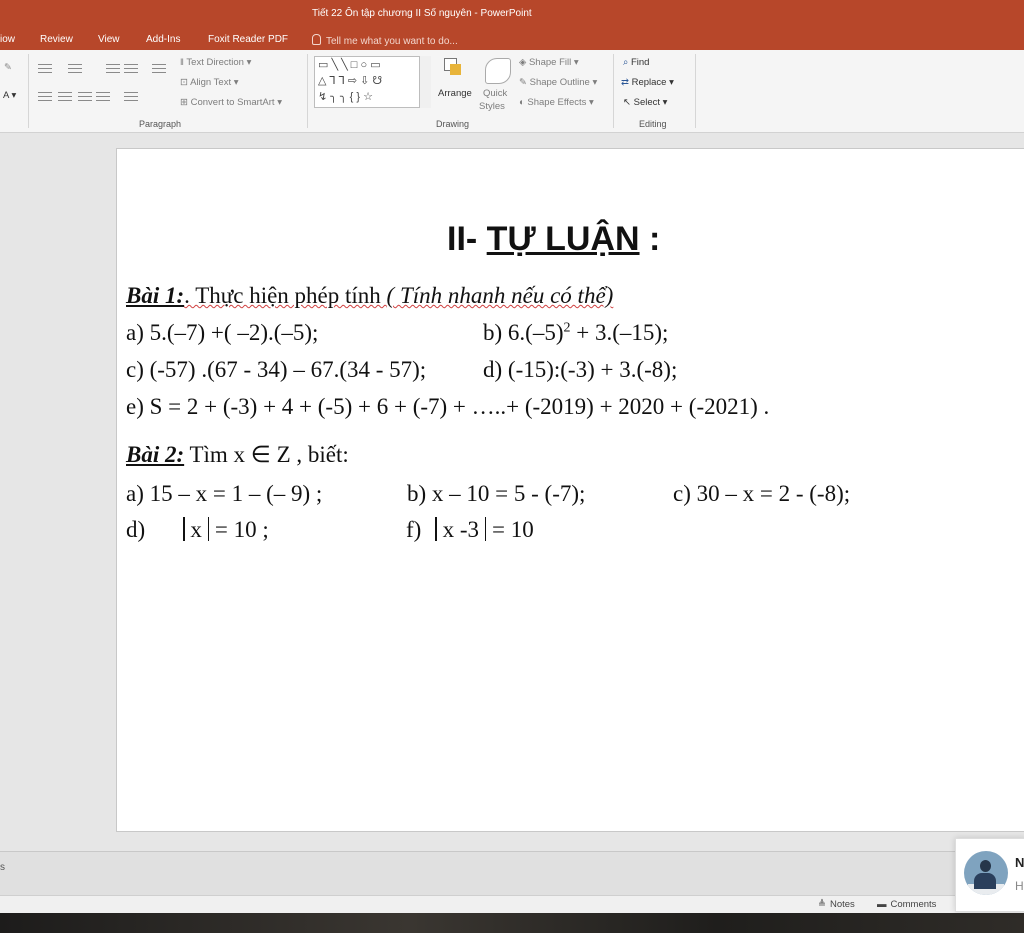  Describe the element at coordinates (56, 39) in the screenshot. I see `tab-review: Review` at that location.